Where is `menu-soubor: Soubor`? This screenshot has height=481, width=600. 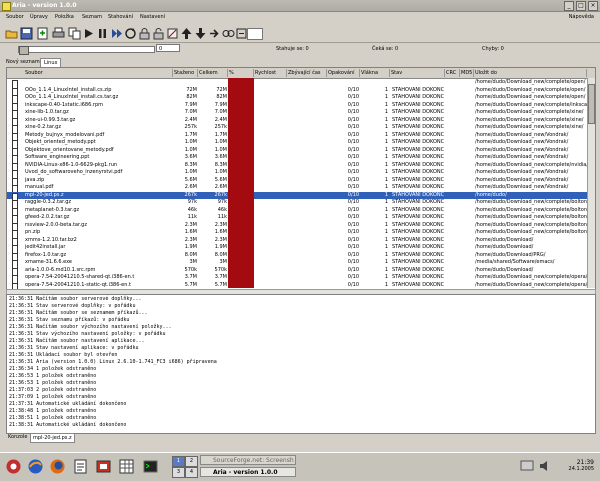
menu-soubor: Soubor is located at coordinates (15, 17).